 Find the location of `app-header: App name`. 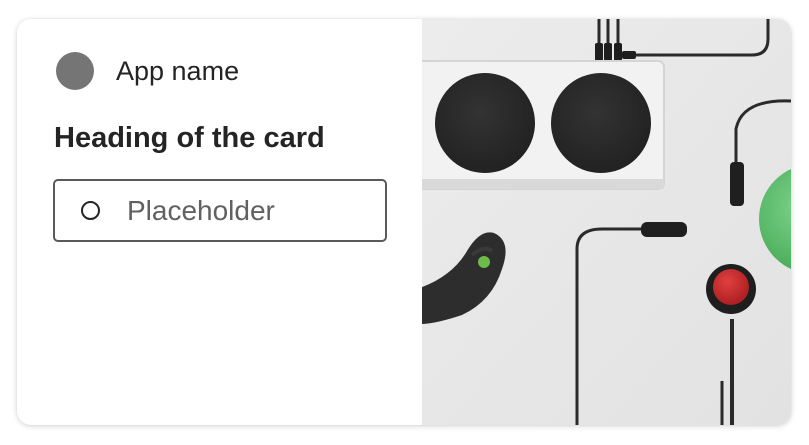

app-header: App name is located at coordinates (147, 71).